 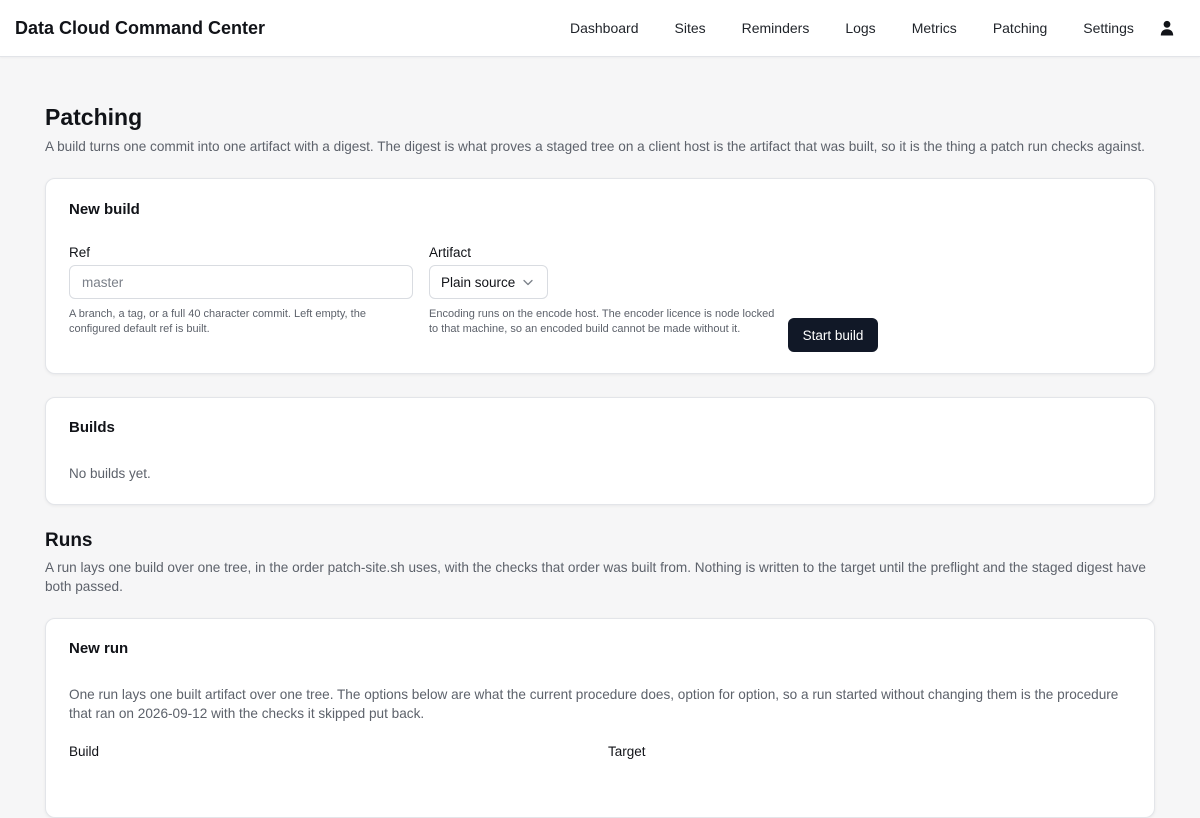 What do you see at coordinates (140, 28) in the screenshot?
I see `app-title: Data Cloud Command Center` at bounding box center [140, 28].